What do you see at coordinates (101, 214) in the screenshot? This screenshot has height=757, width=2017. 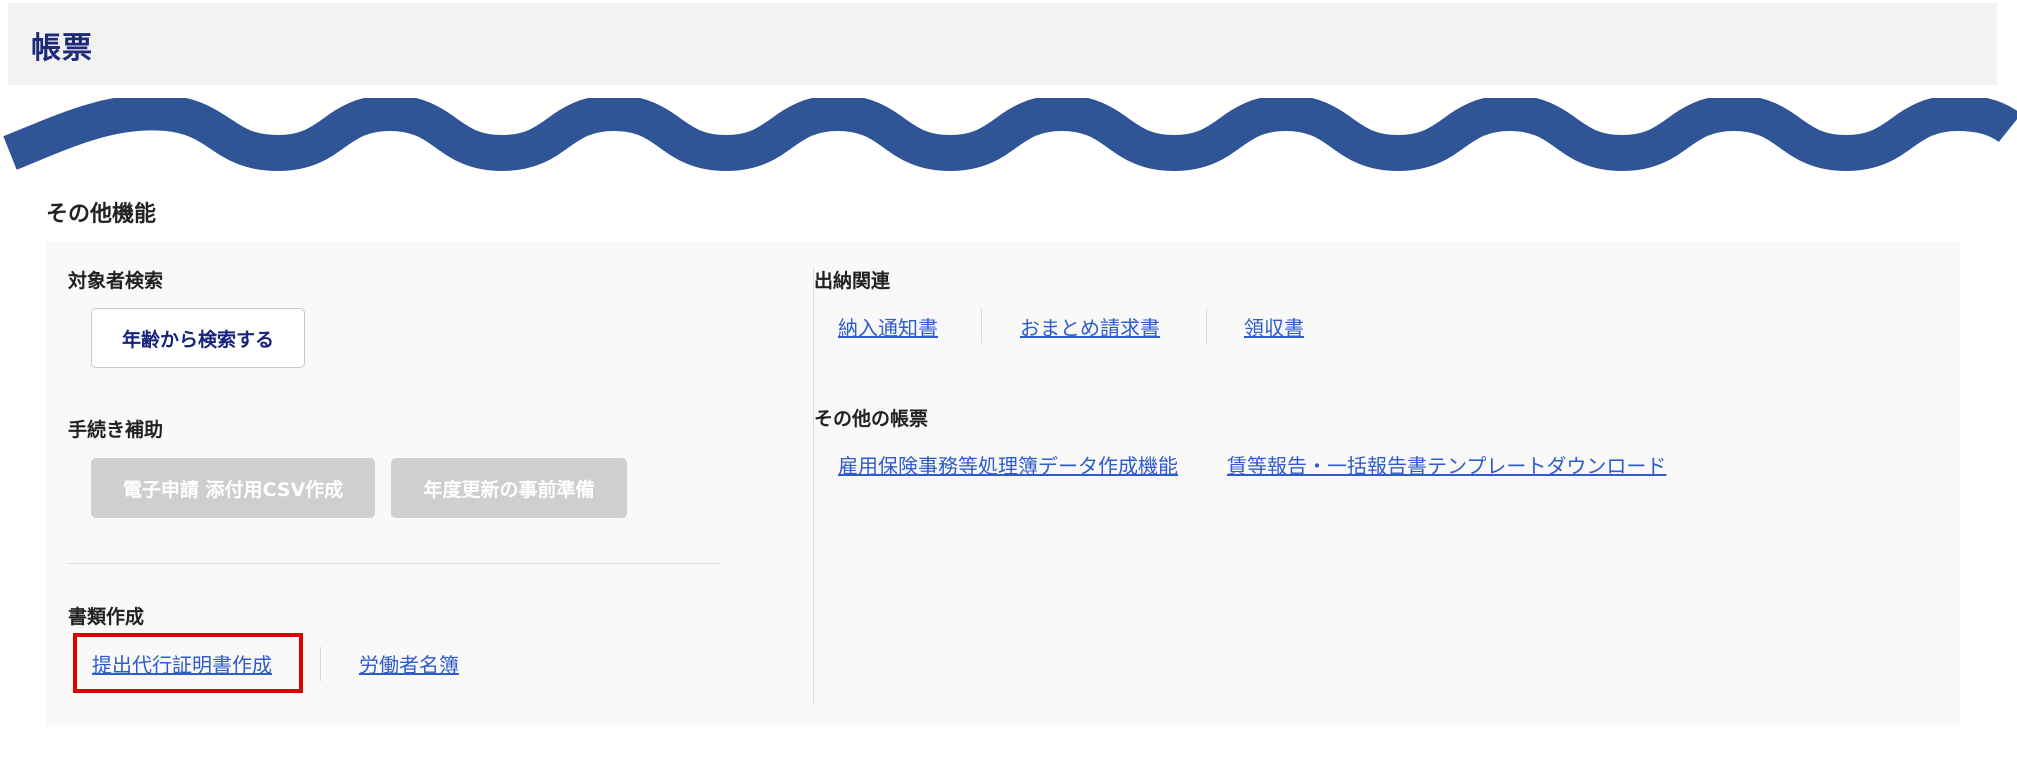 I see `section-title: その他機能` at bounding box center [101, 214].